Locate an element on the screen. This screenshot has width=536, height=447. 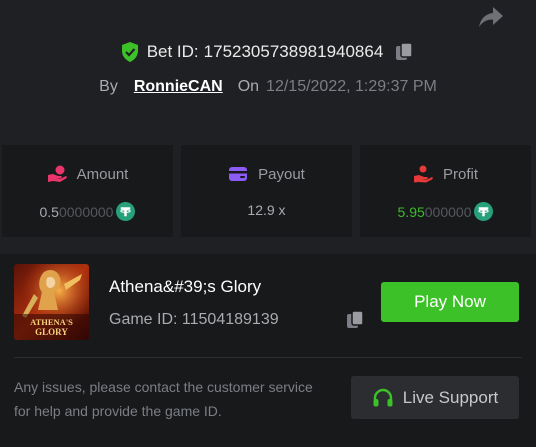
live-support-label: Live Support is located at coordinates (450, 397).